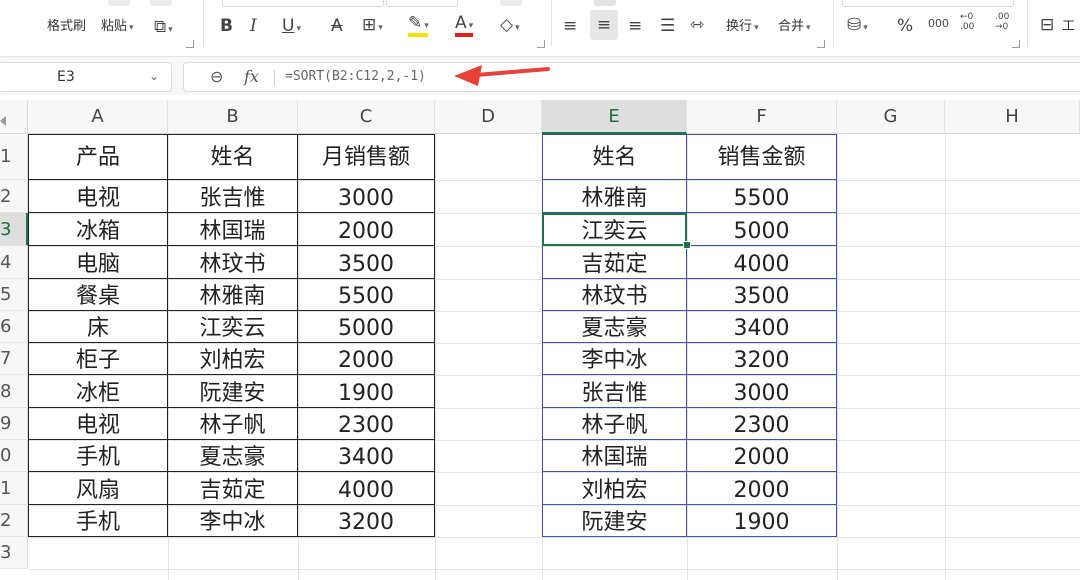  I want to click on column-header-a: A, so click(98, 117).